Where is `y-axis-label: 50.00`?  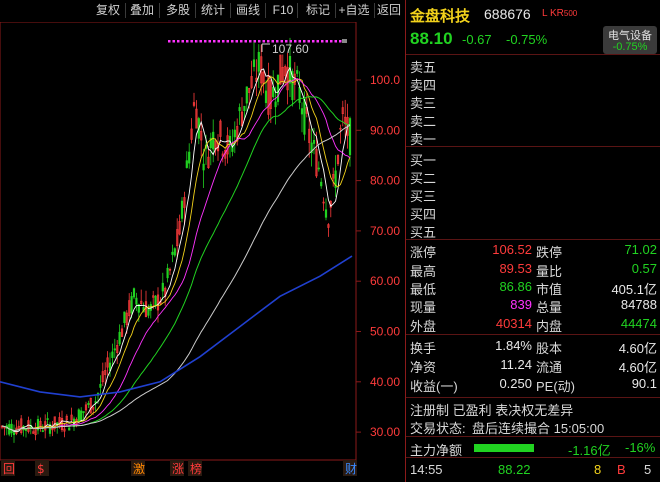 y-axis-label: 50.00 is located at coordinates (385, 332).